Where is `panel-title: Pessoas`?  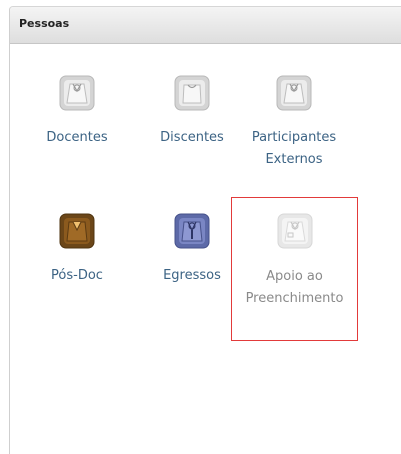 panel-title: Pessoas is located at coordinates (44, 23).